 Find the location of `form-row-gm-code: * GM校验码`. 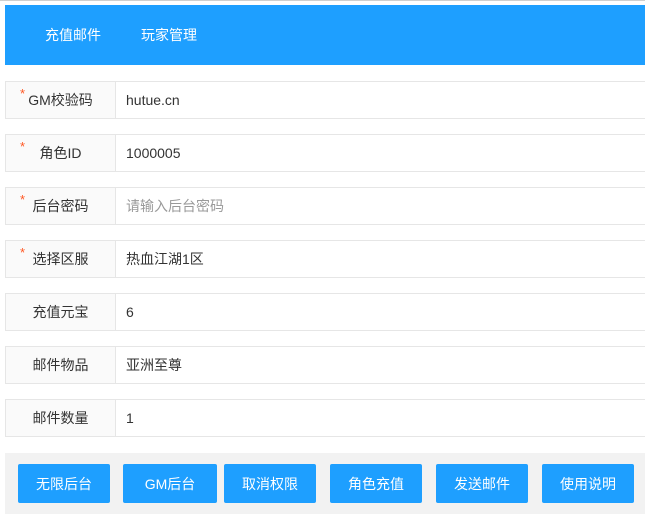

form-row-gm-code: * GM校验码 is located at coordinates (325, 100).